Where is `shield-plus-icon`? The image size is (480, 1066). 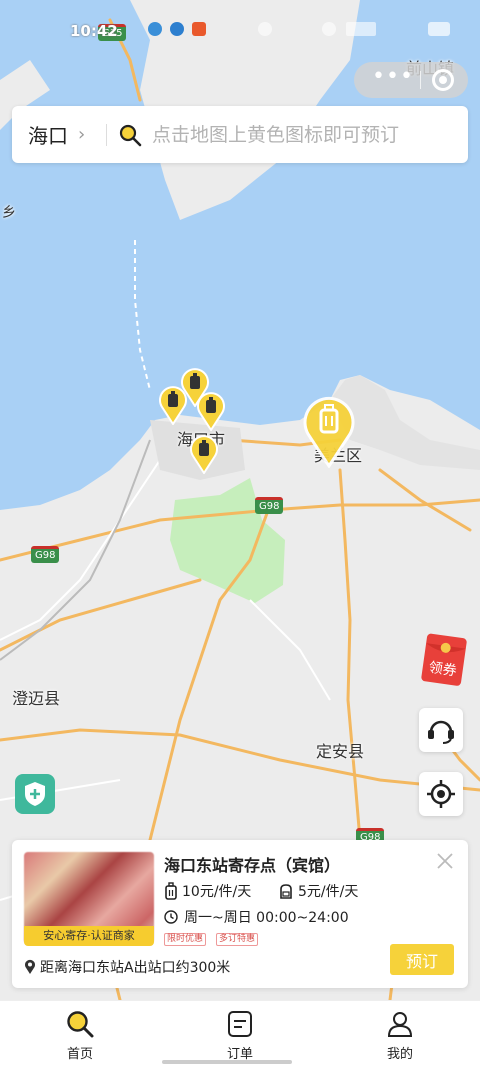
shield-plus-icon is located at coordinates (35, 794).